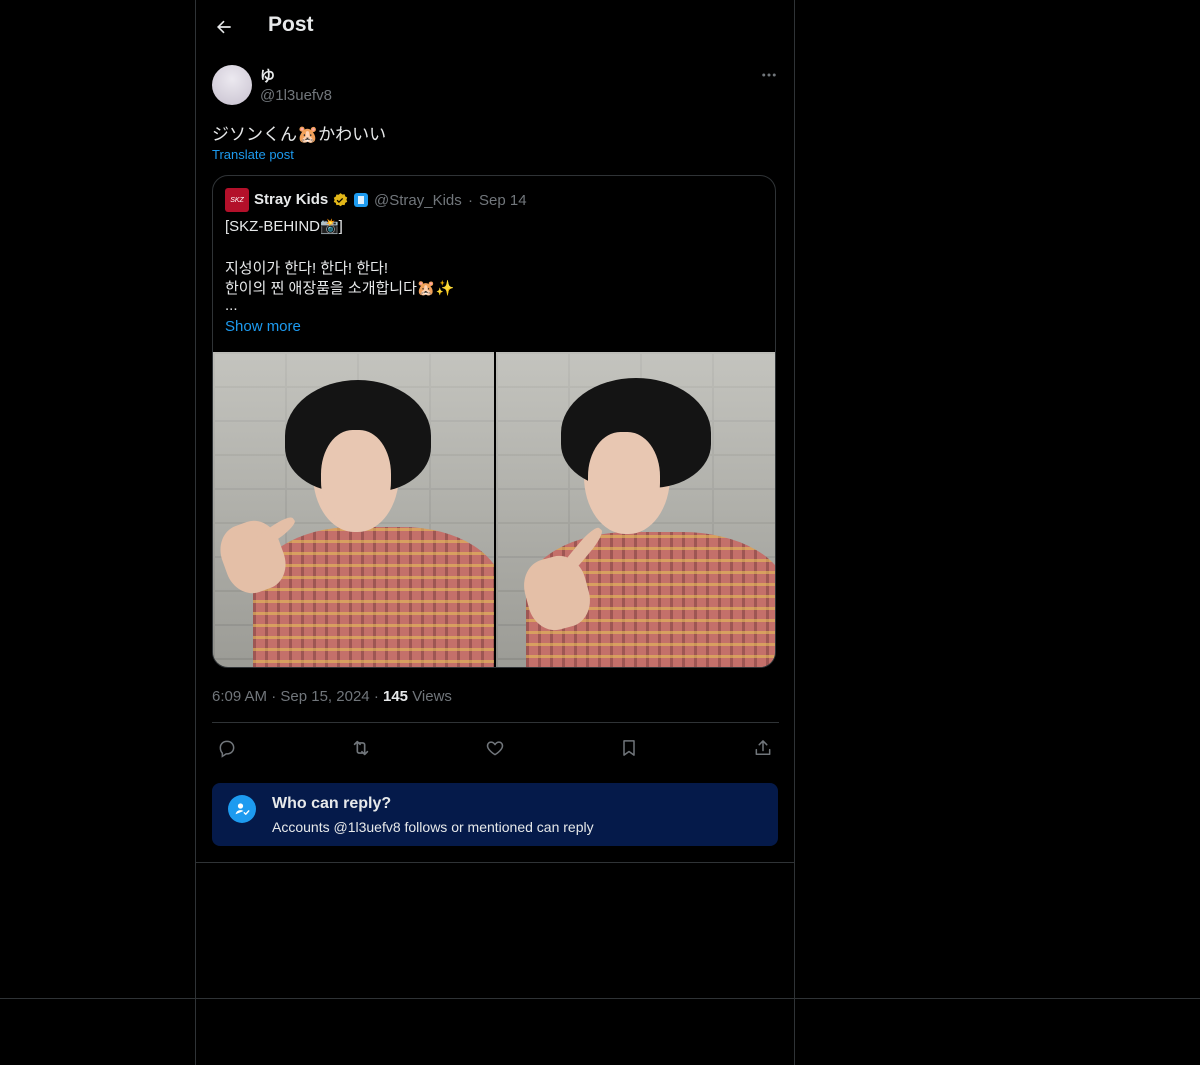 The height and width of the screenshot is (1065, 1200). Describe the element at coordinates (307, 268) in the screenshot. I see `quote-text-line-2: 지성이가 한다! 한다! 한다!` at that location.